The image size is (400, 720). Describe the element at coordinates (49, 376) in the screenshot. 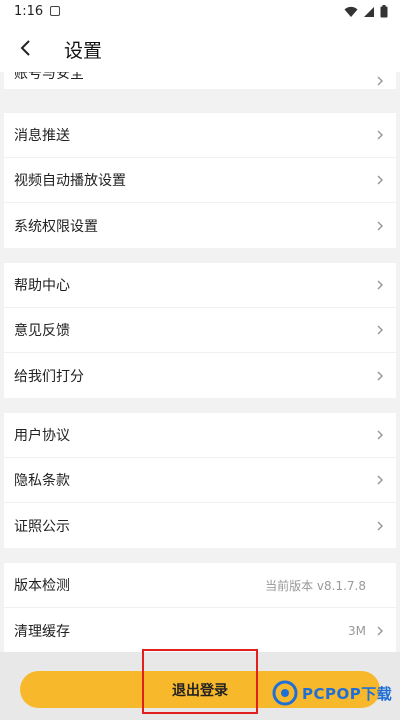

I see `row-label: 给我们打分` at that location.